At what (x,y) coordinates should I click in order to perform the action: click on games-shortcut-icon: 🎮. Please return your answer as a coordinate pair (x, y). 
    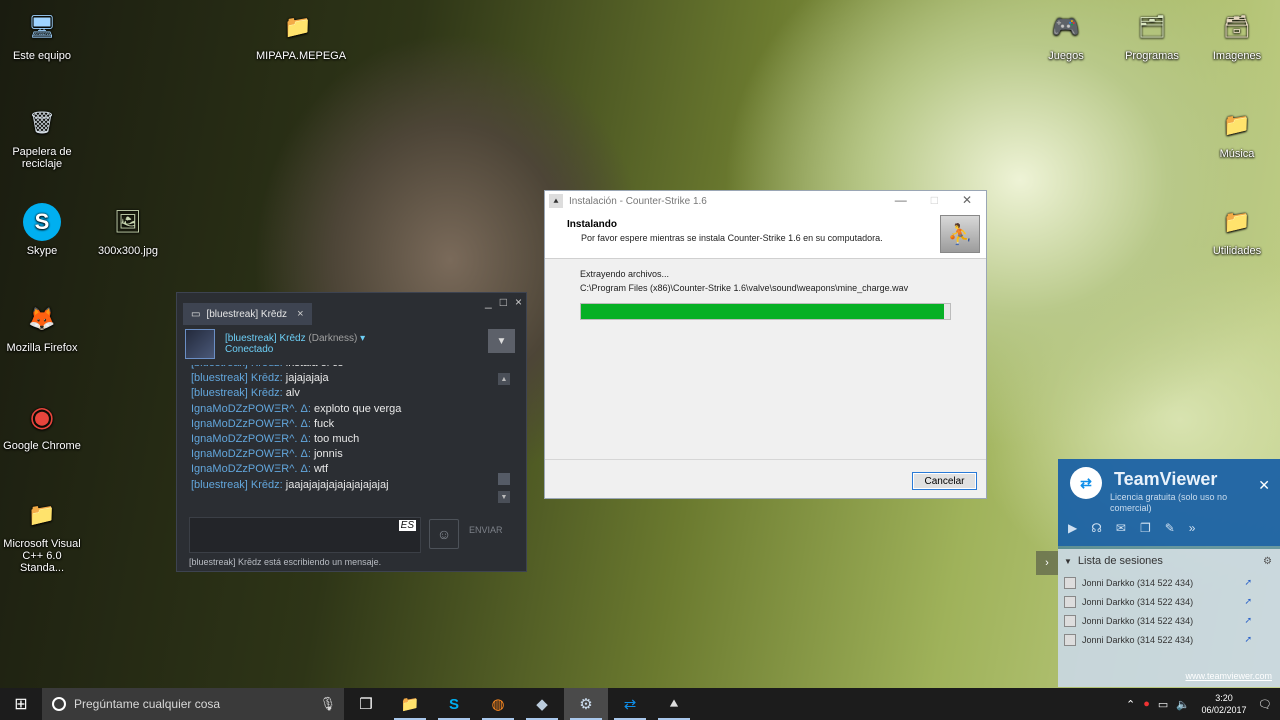
    Looking at the image, I should click on (1066, 26).